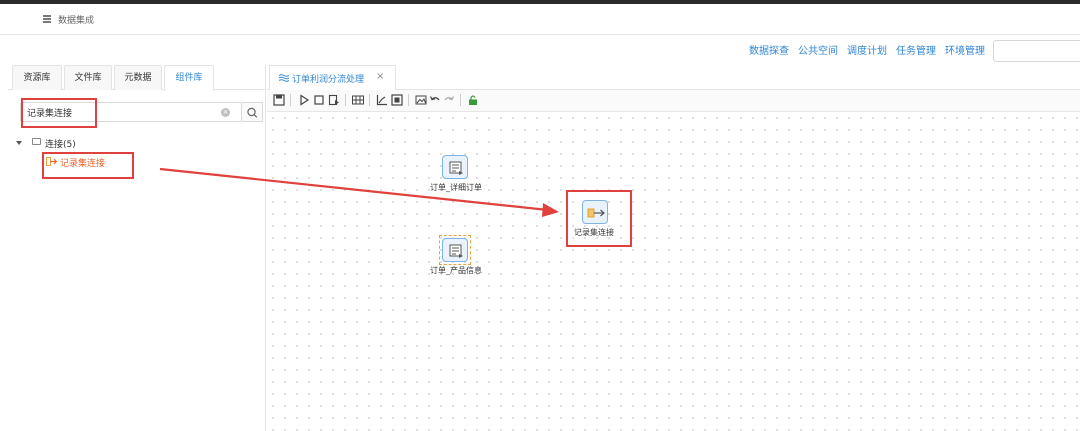  What do you see at coordinates (449, 100) in the screenshot?
I see `redo-icon` at bounding box center [449, 100].